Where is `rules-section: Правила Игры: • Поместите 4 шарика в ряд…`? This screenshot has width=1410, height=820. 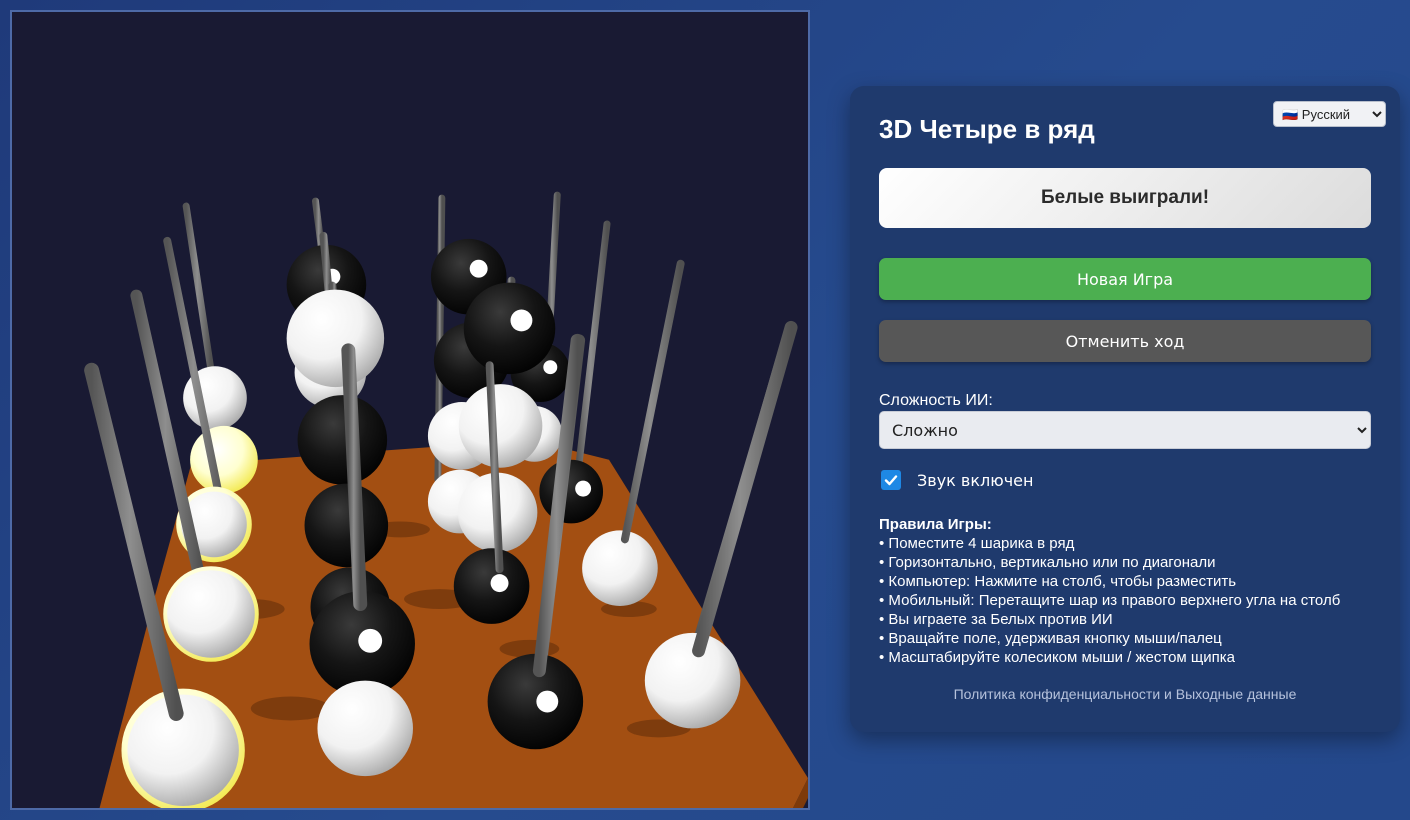
rules-section: Правила Игры: • Поместите 4 шарика в ряд… is located at coordinates (1109, 591).